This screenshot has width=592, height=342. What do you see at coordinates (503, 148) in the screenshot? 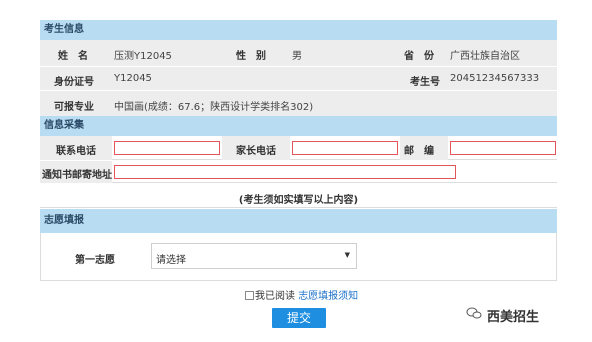
I see `zip-input` at bounding box center [503, 148].